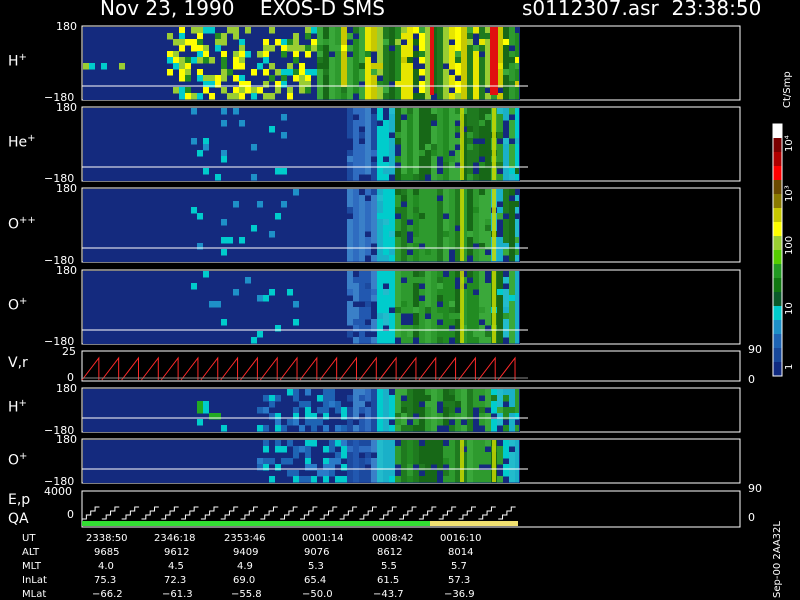 This screenshot has height=600, width=800. I want to click on qa-bar-caution, so click(474, 523).